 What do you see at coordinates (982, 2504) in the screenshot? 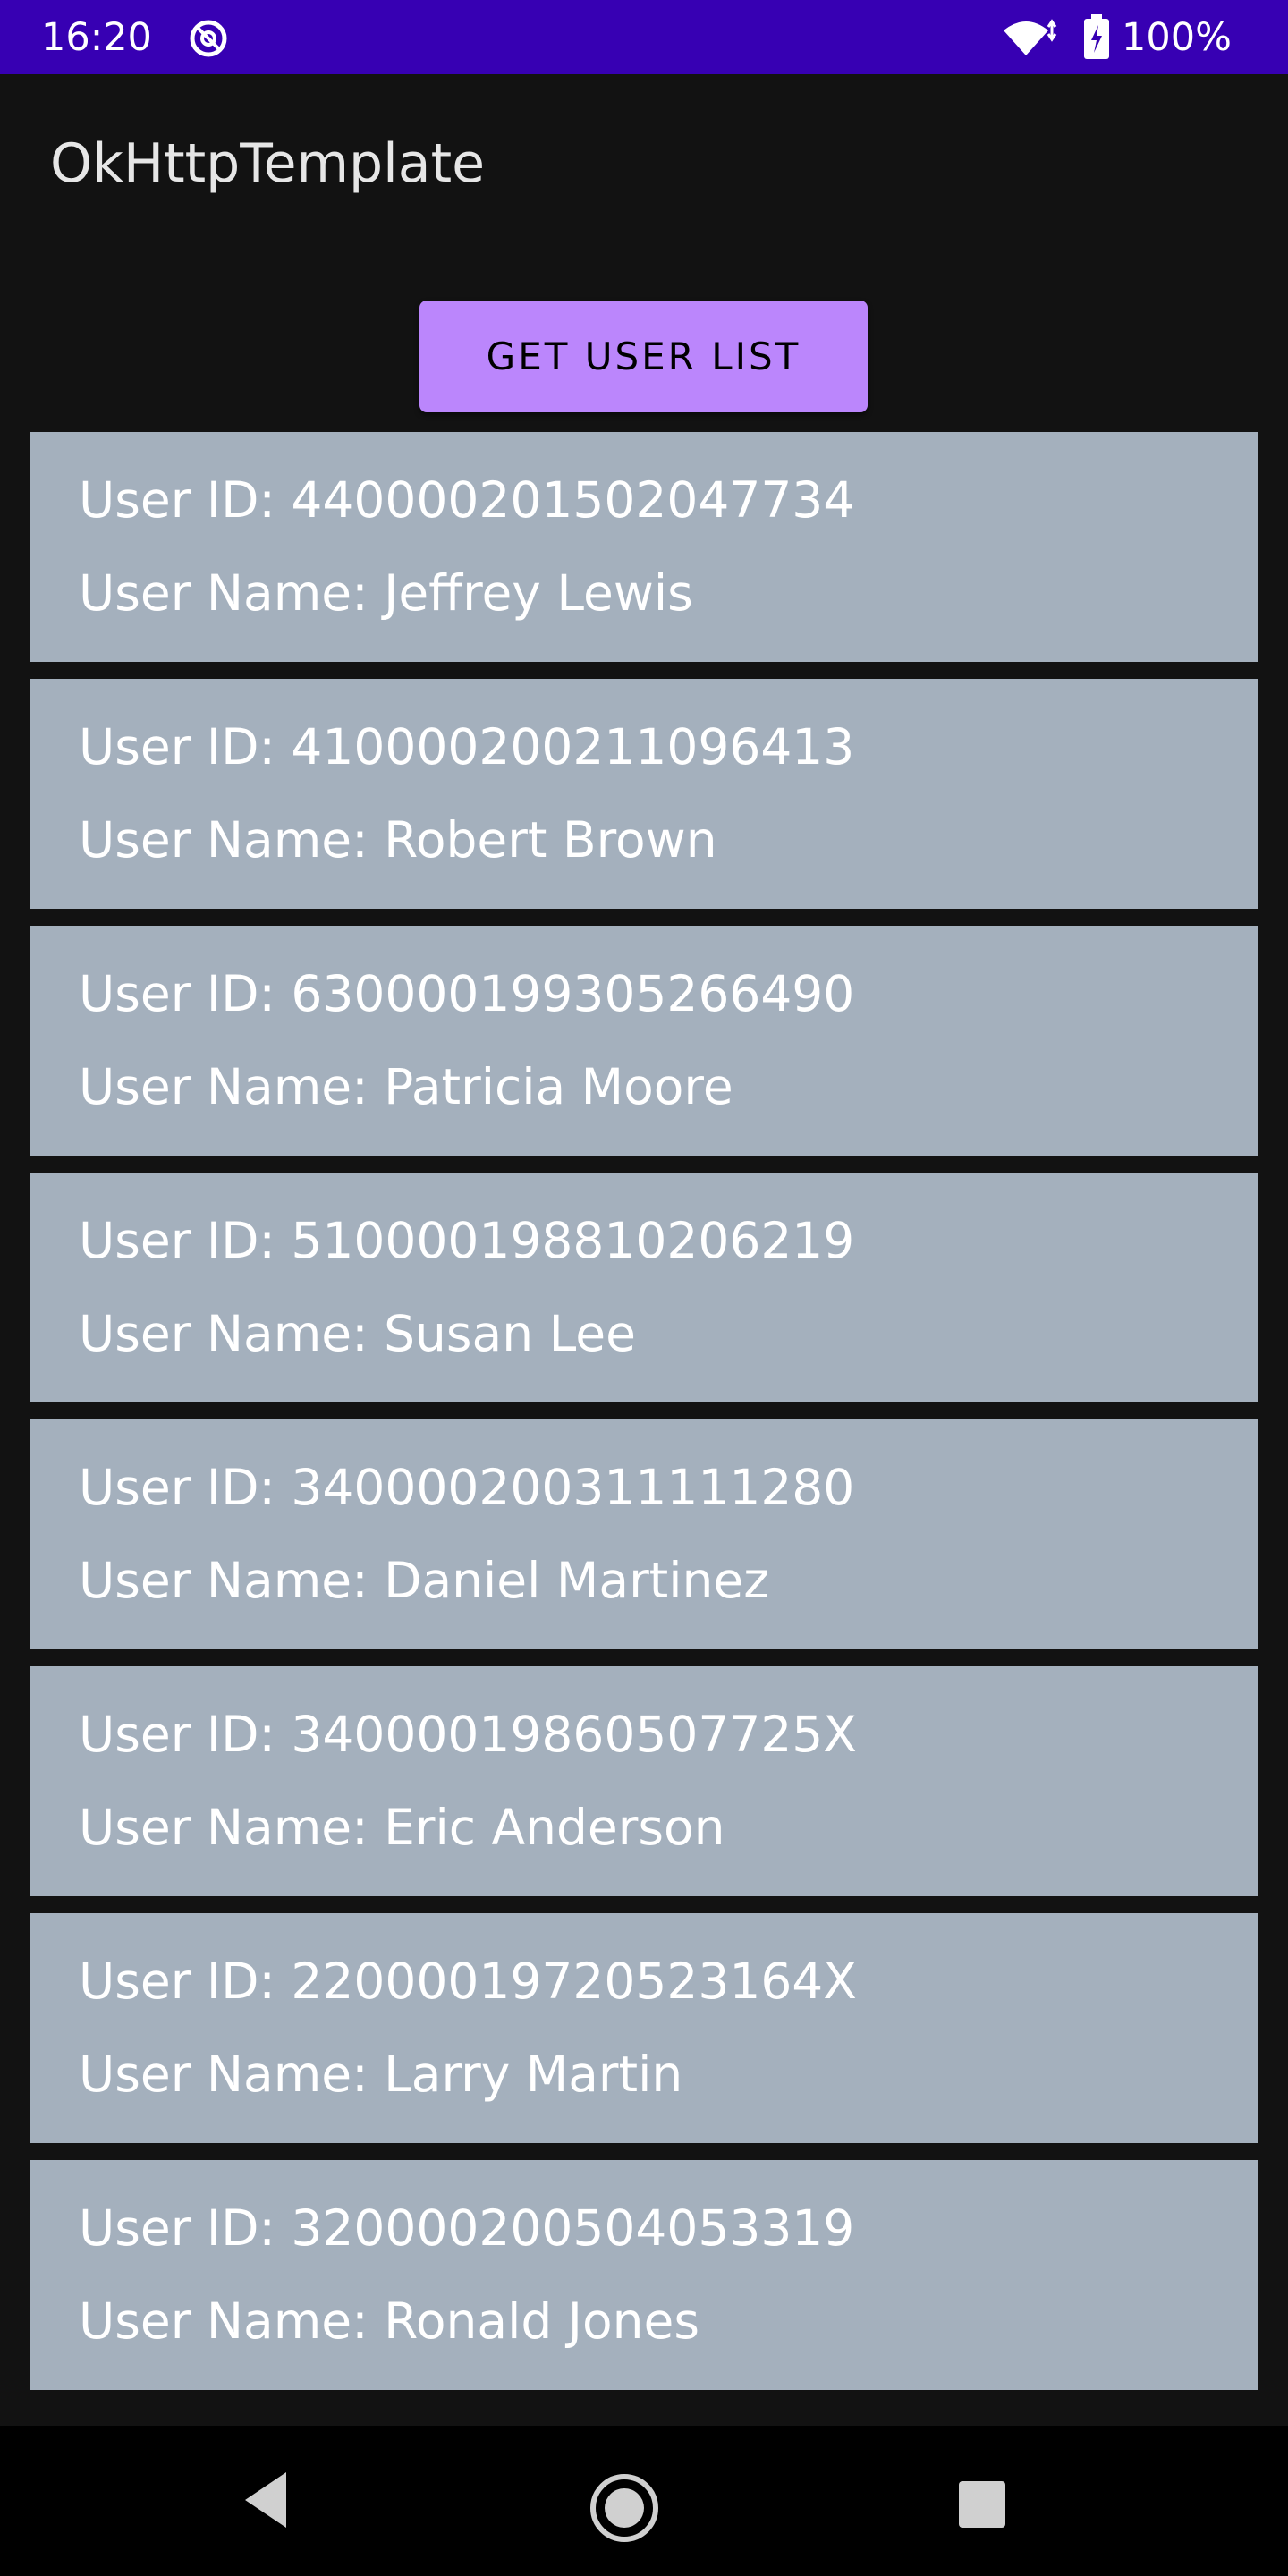
I see `recents-icon` at bounding box center [982, 2504].